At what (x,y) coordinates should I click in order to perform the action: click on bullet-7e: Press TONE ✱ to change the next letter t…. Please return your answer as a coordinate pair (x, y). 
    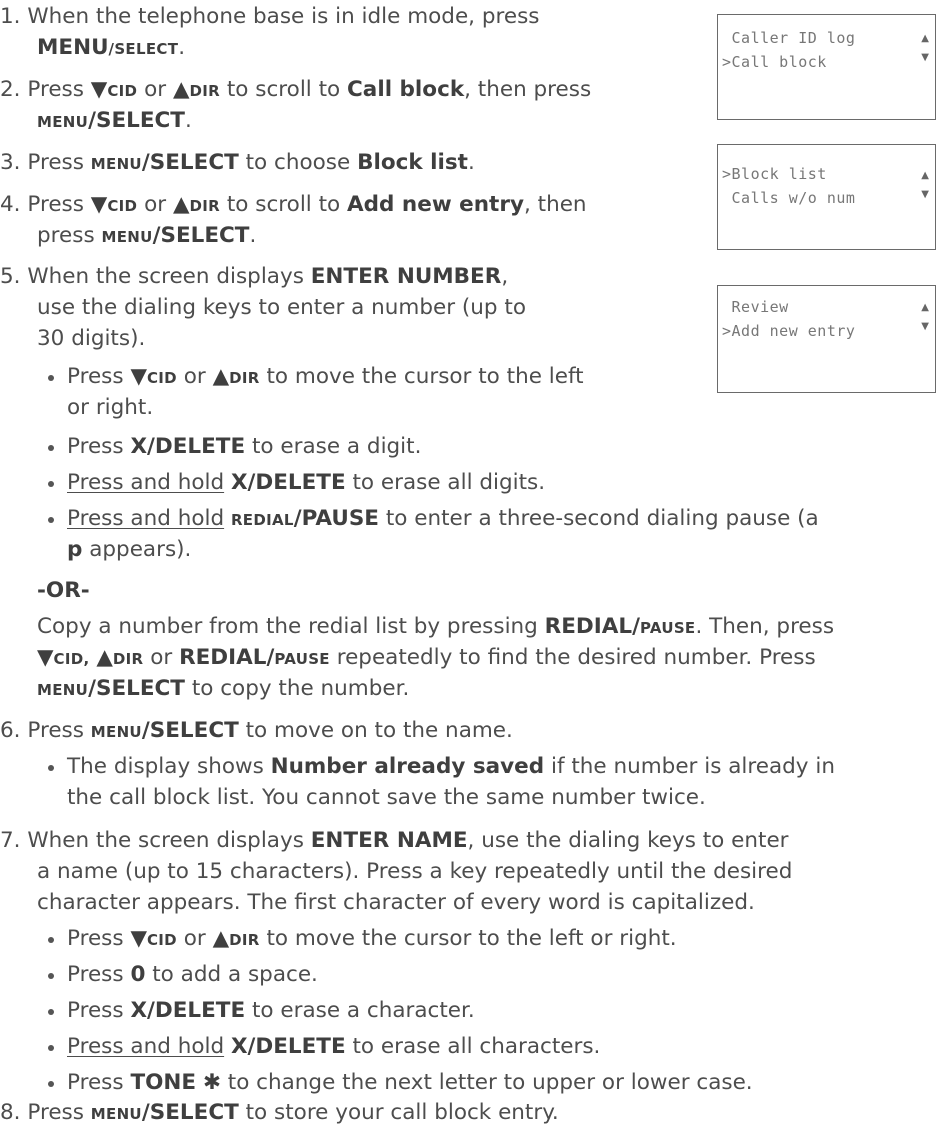
    Looking at the image, I should click on (410, 1083).